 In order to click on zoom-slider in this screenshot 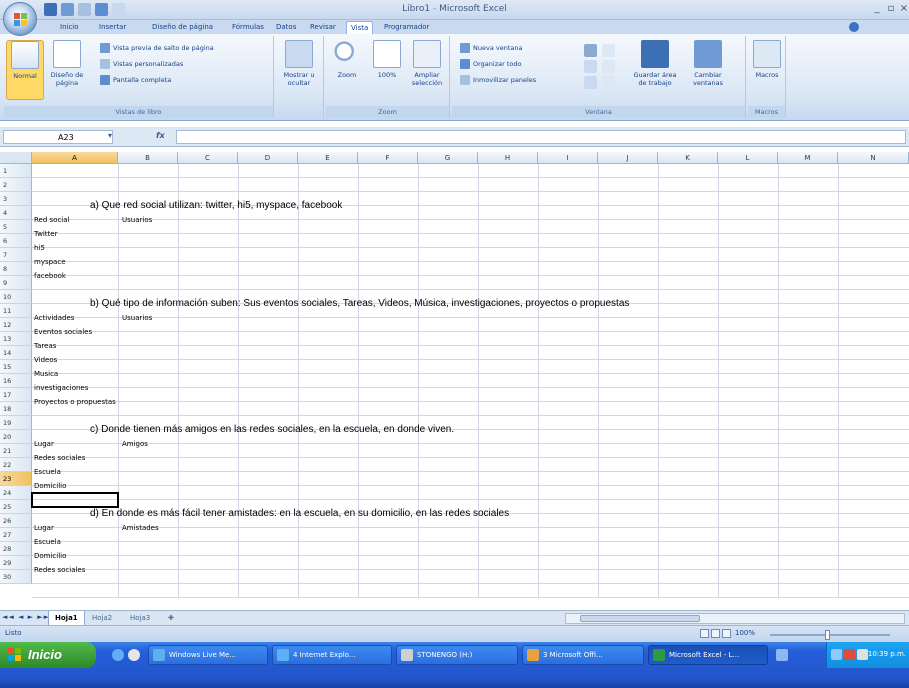, I will do `click(830, 635)`.